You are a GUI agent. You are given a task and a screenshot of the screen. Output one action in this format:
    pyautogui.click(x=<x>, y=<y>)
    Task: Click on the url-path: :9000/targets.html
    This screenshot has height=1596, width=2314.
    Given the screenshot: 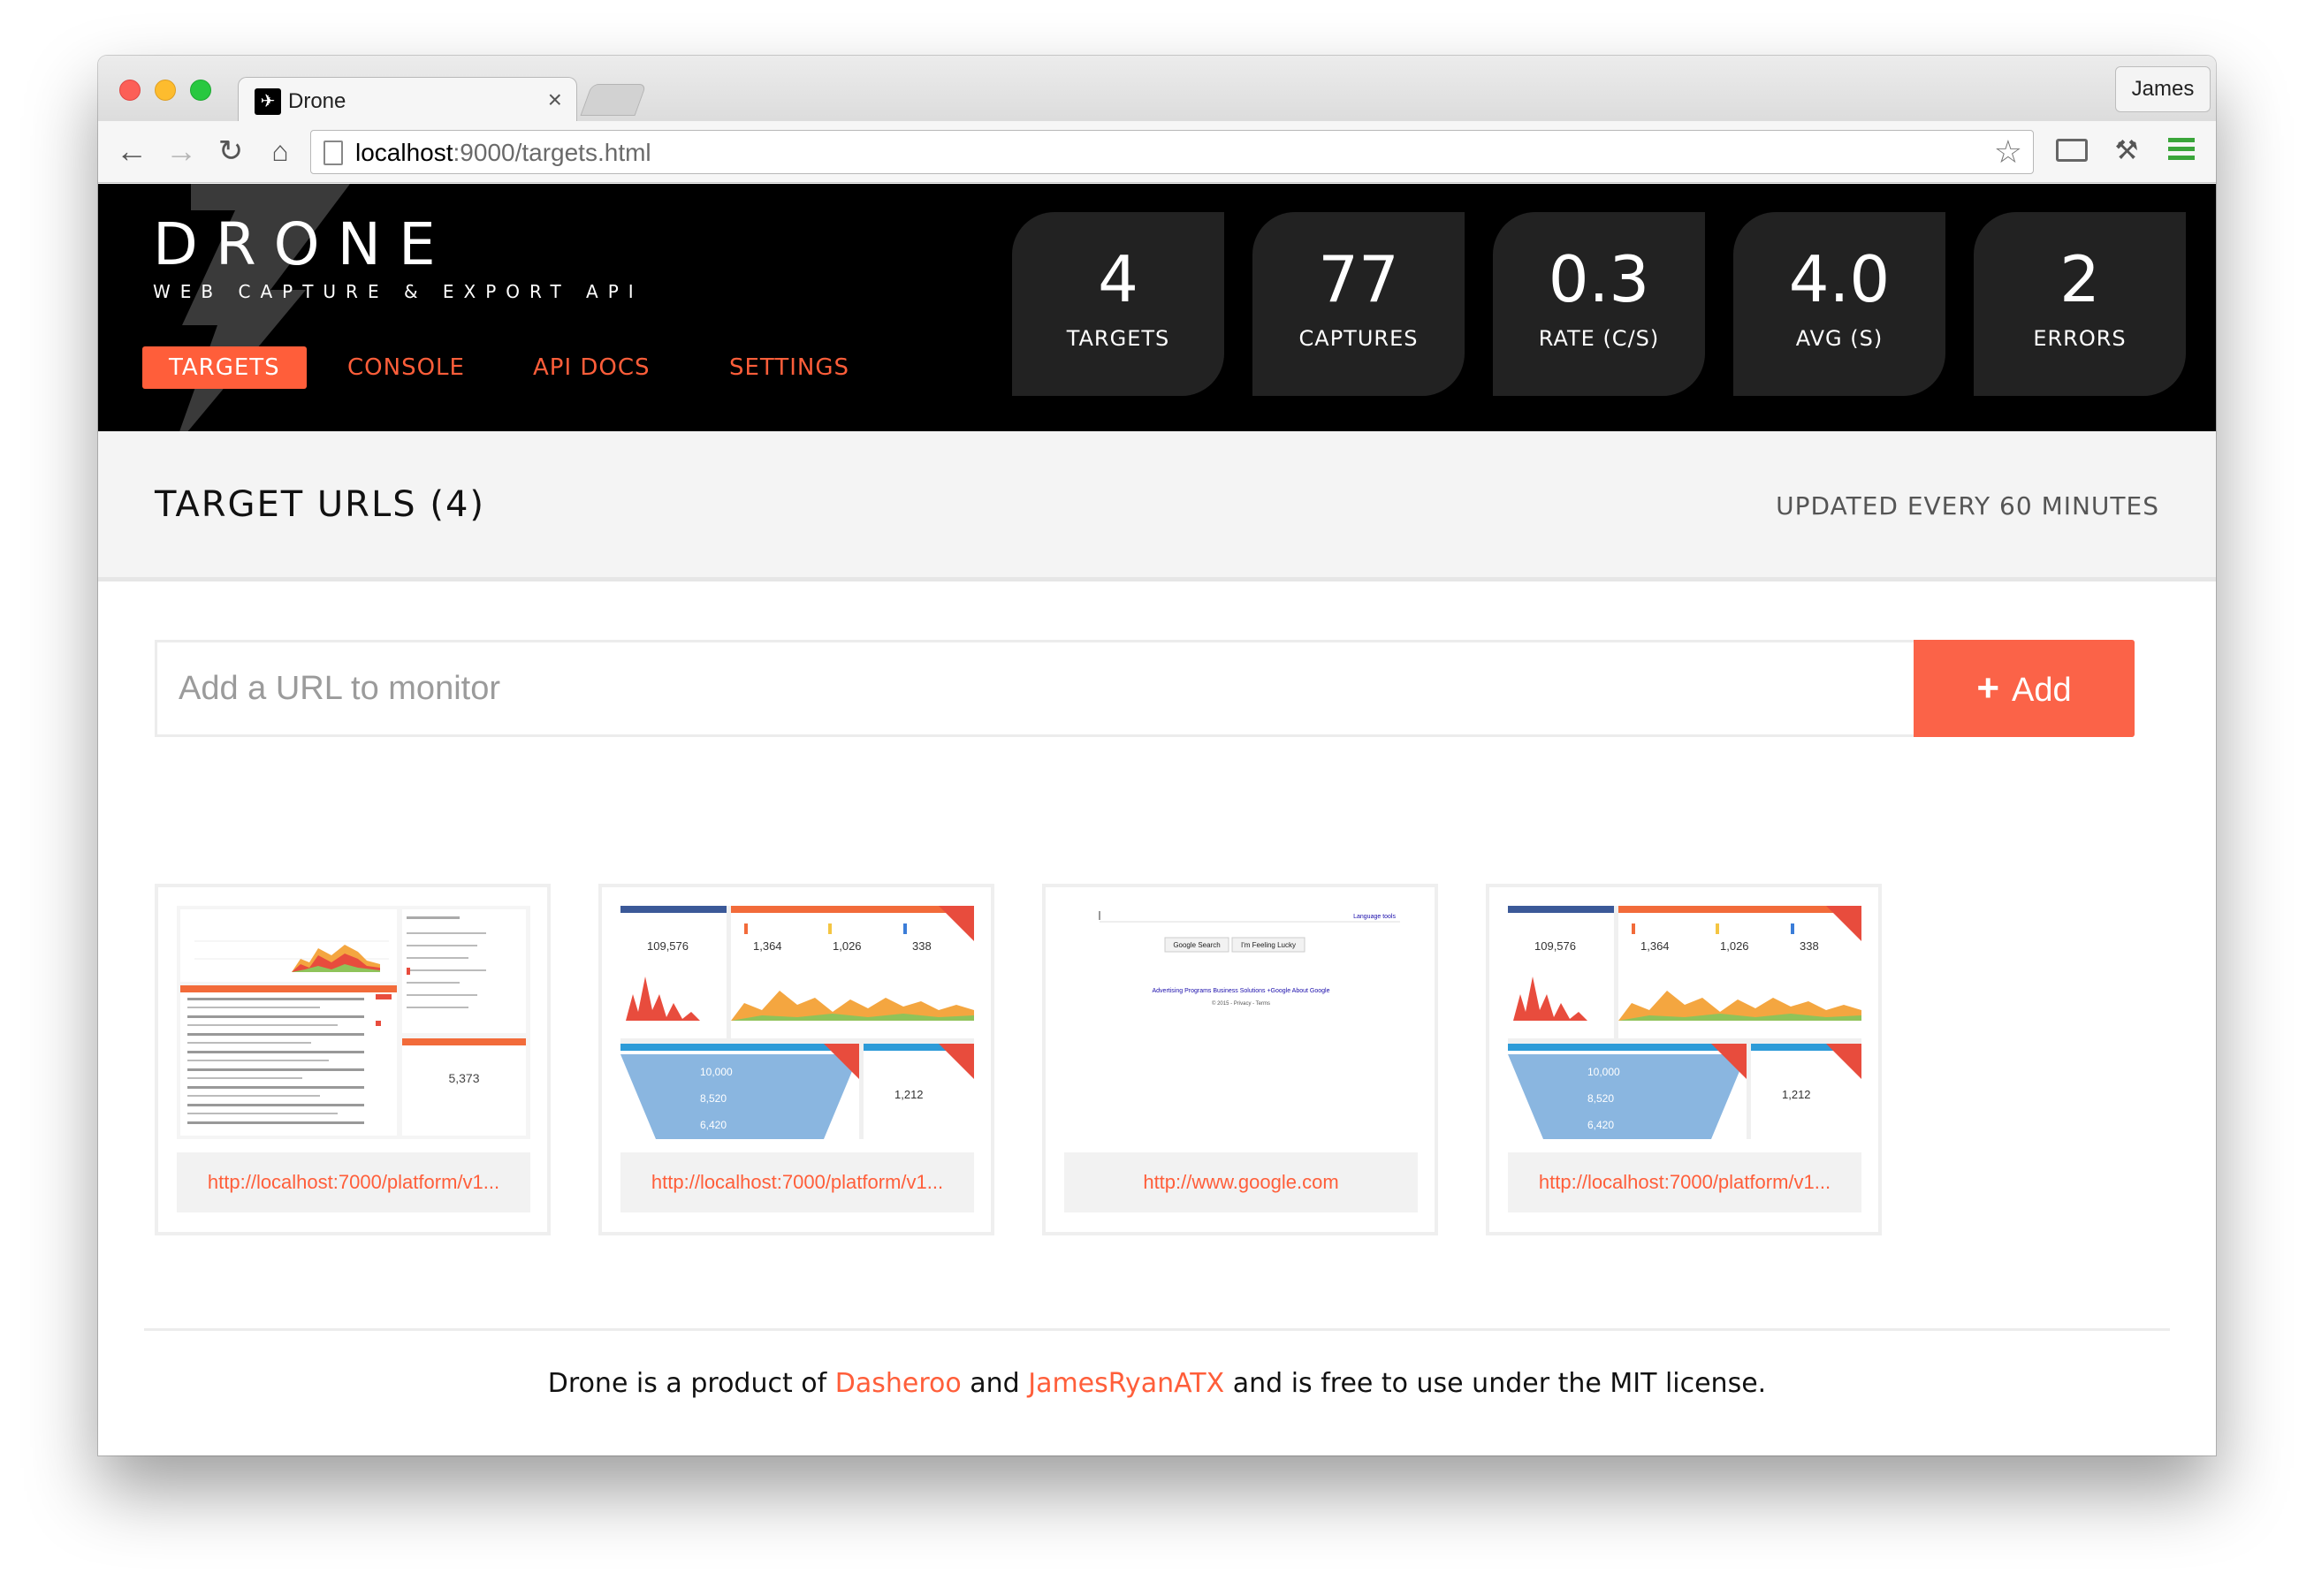 What is the action you would take?
    pyautogui.click(x=552, y=152)
    